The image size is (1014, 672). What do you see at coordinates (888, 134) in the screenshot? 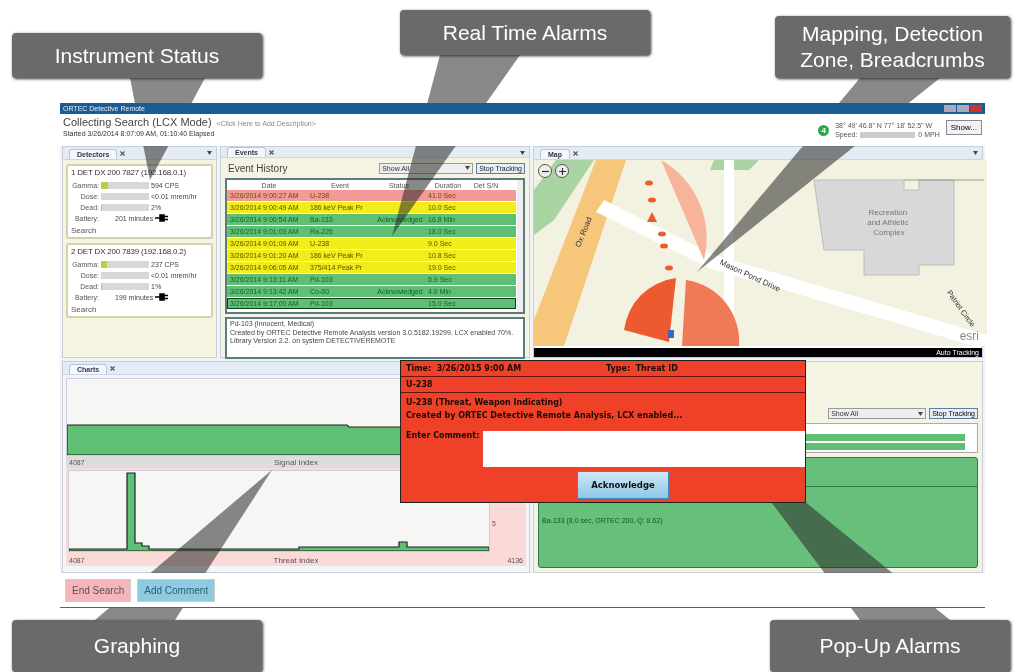
I see `speed-meter` at bounding box center [888, 134].